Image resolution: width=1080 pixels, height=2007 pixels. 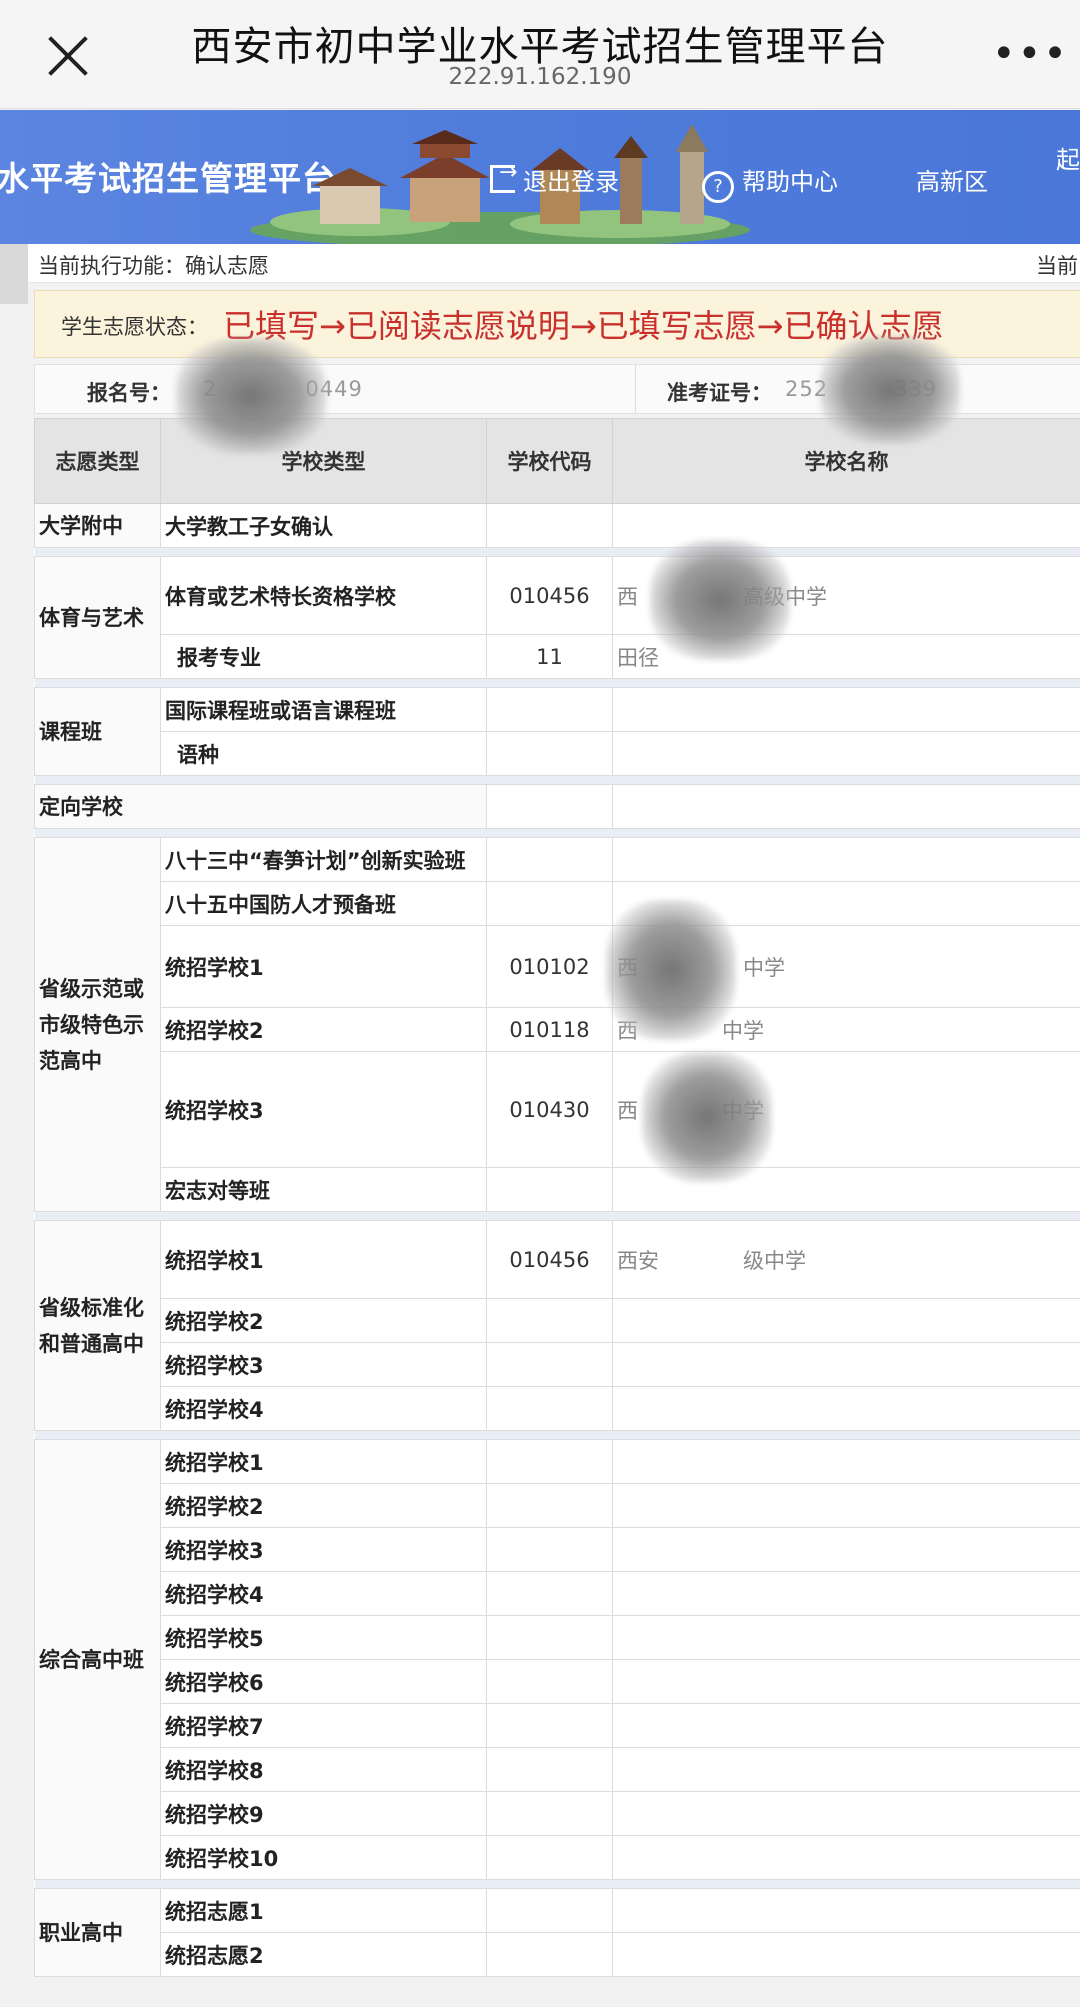 What do you see at coordinates (1068, 160) in the screenshot?
I see `banner-edge-text: 起` at bounding box center [1068, 160].